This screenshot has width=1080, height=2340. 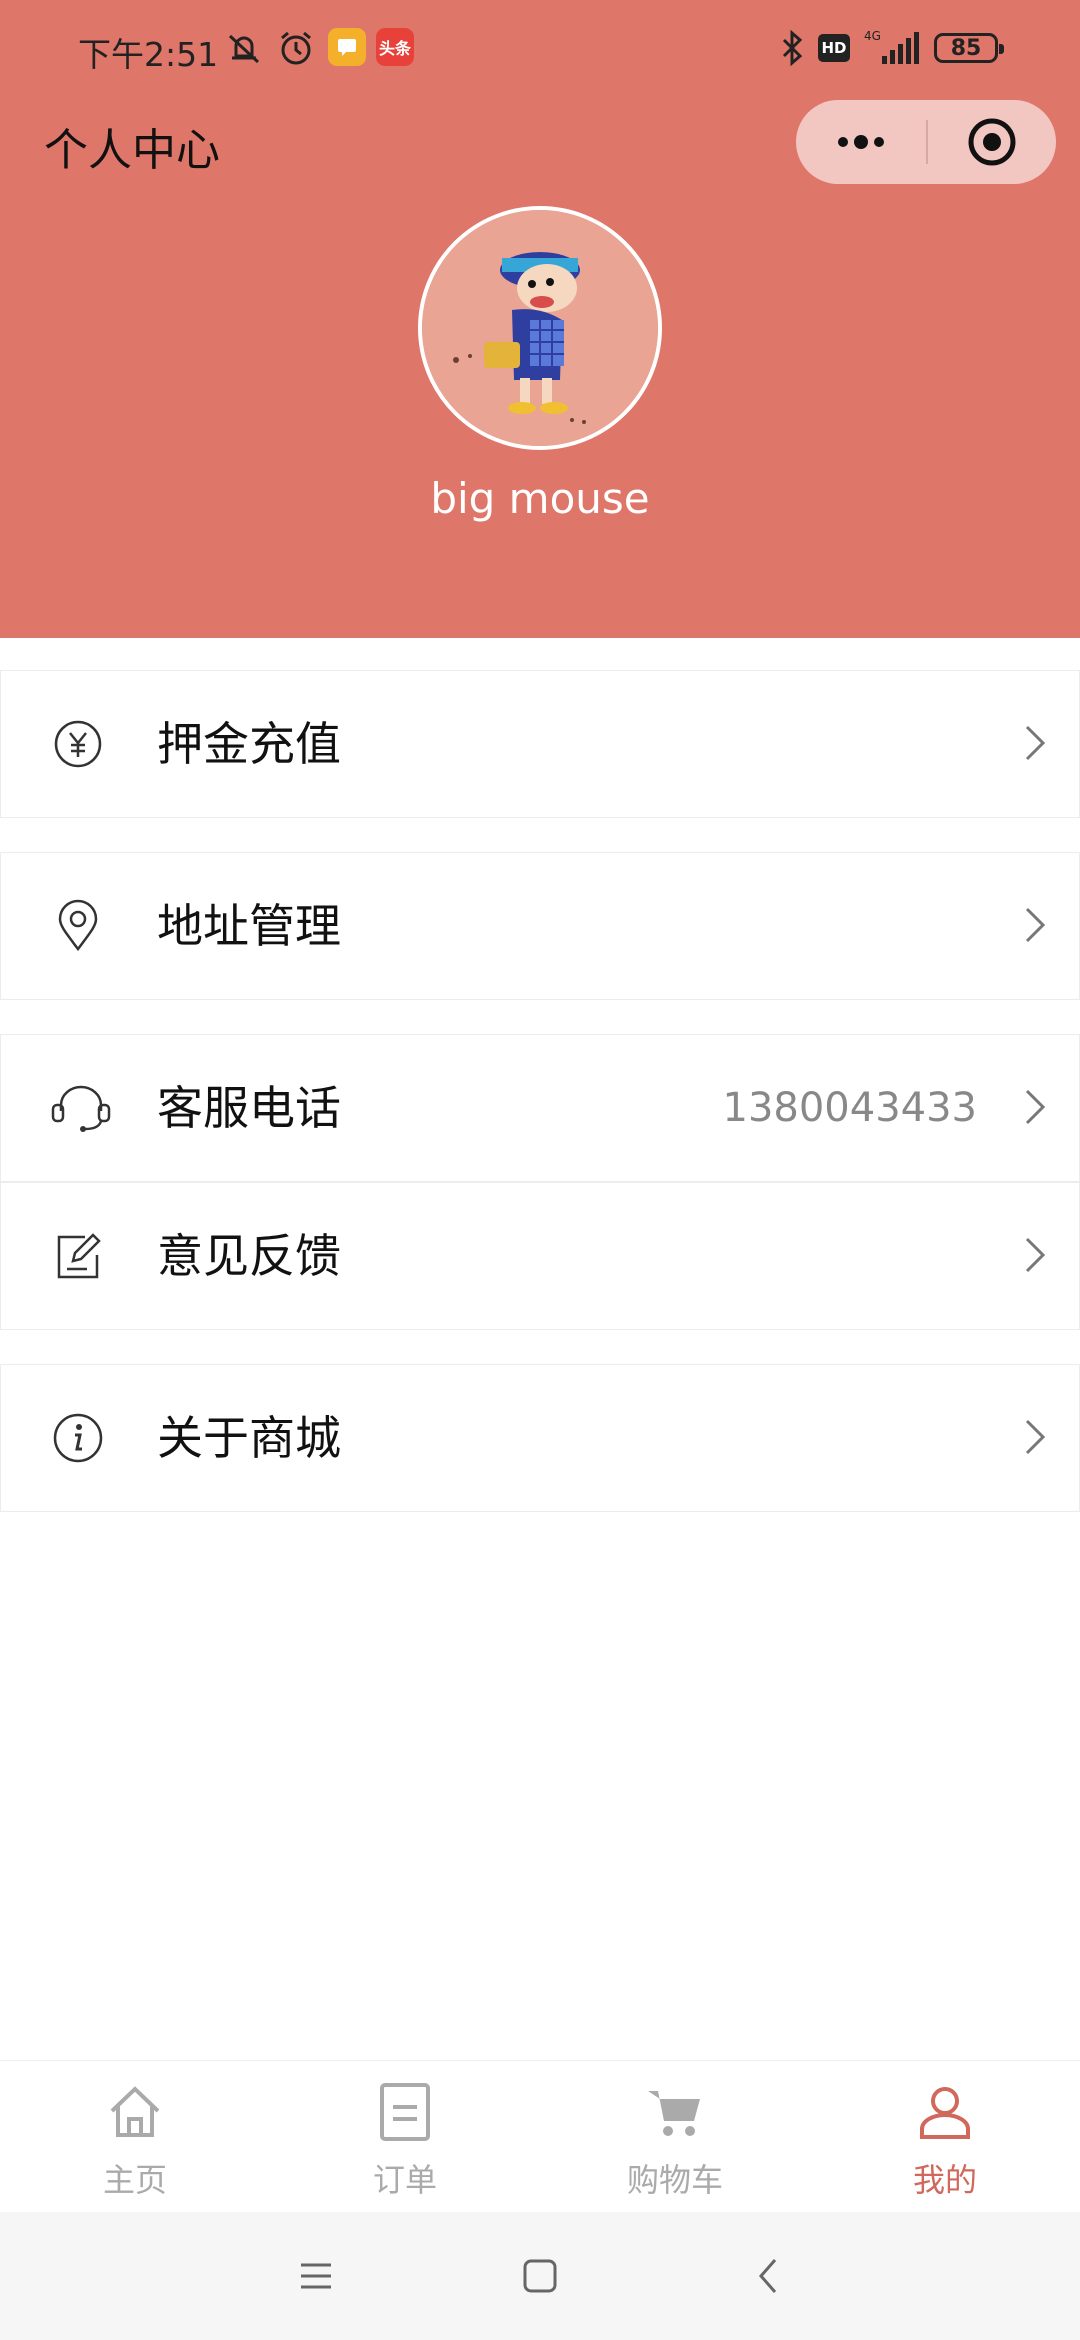 What do you see at coordinates (891, 46) in the screenshot?
I see `signal-icon: 4G` at bounding box center [891, 46].